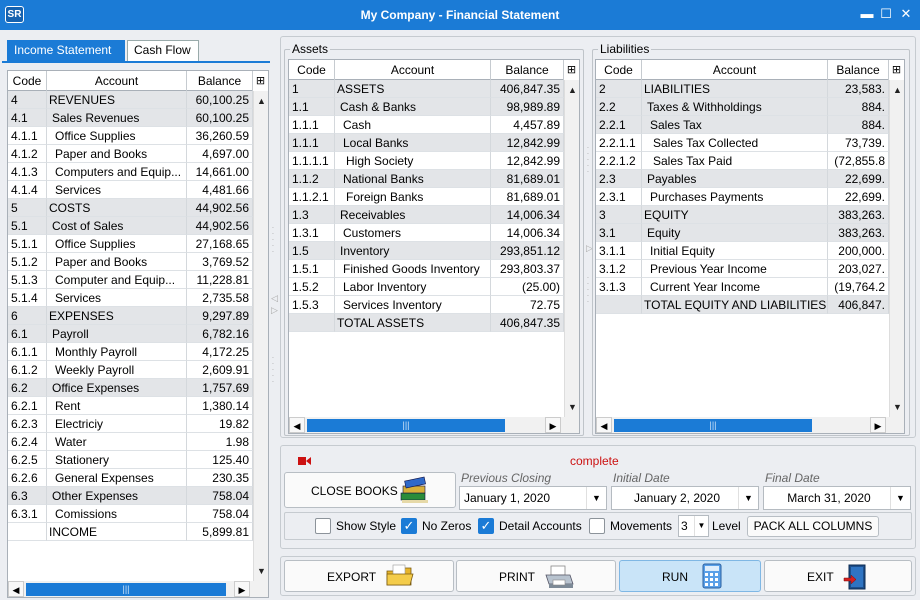 This screenshot has height=600, width=920. What do you see at coordinates (130, 478) in the screenshot?
I see `table-row: 6.2.6 General Expenses 230.35` at bounding box center [130, 478].